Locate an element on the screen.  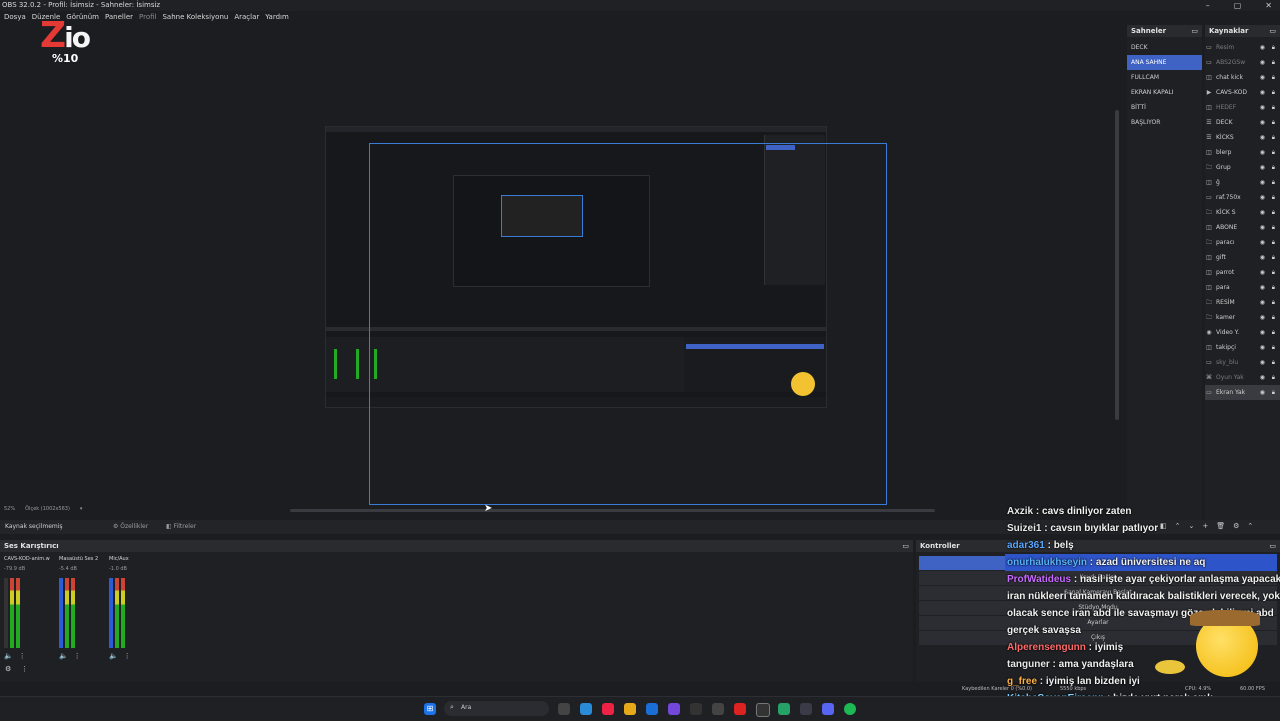
edge-icon is located at coordinates (586, 709).